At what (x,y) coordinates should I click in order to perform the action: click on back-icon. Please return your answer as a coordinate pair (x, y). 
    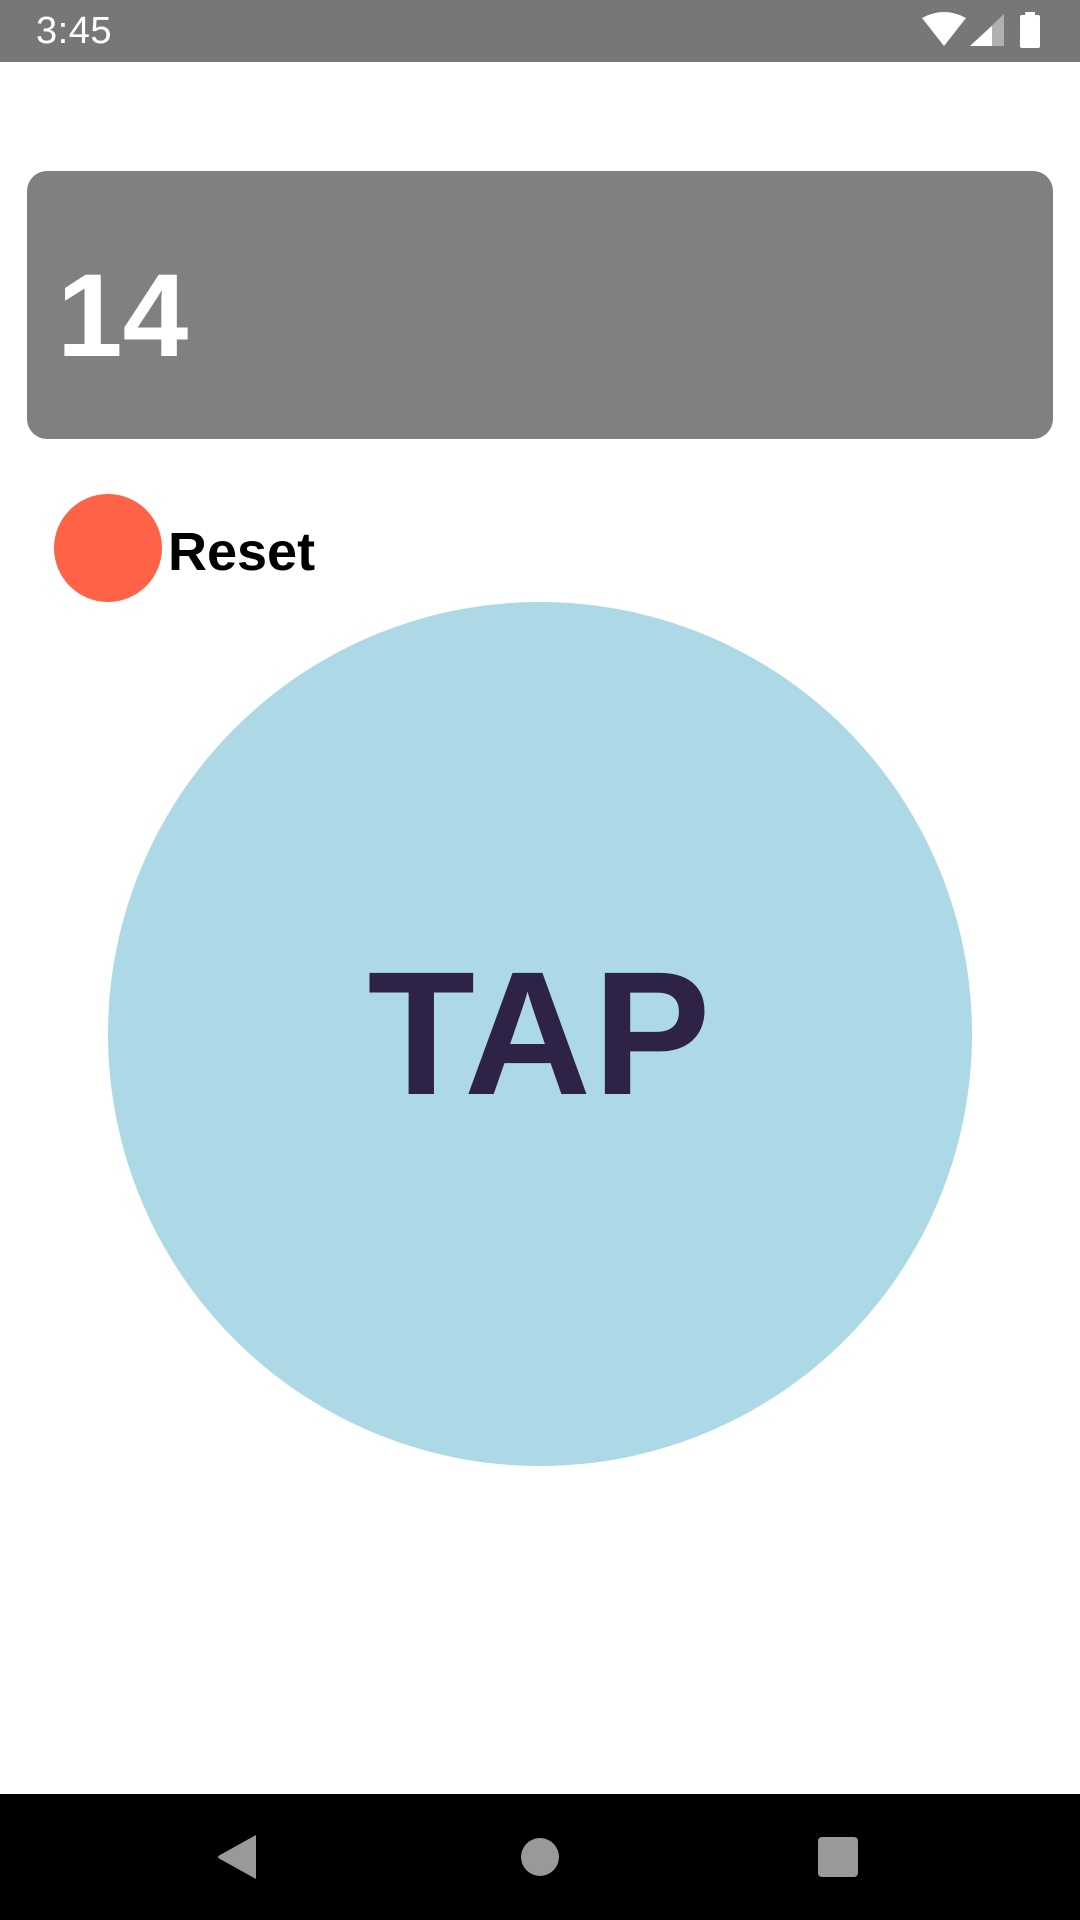
    Looking at the image, I should click on (237, 1857).